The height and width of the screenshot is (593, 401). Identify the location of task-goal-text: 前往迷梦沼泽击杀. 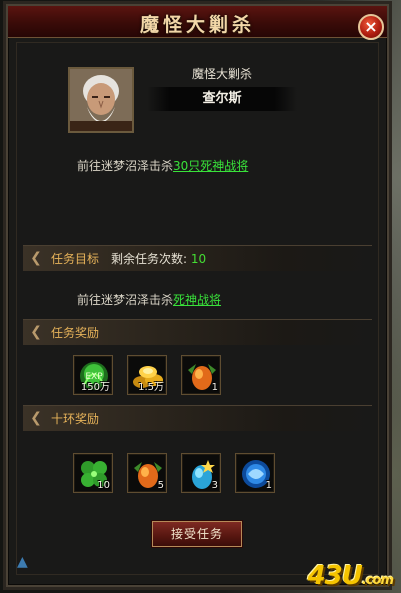
(125, 300).